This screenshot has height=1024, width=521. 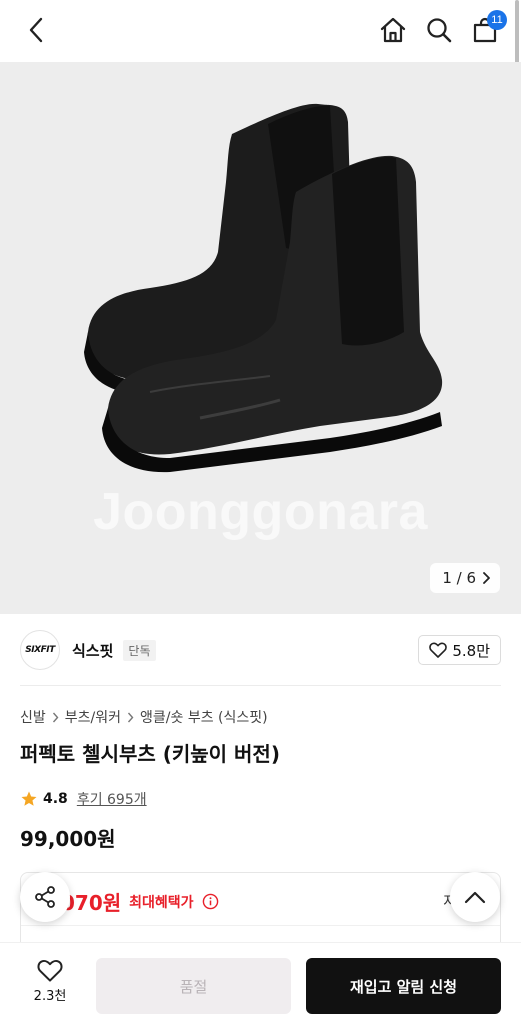 What do you see at coordinates (210, 901) in the screenshot?
I see `info-icon` at bounding box center [210, 901].